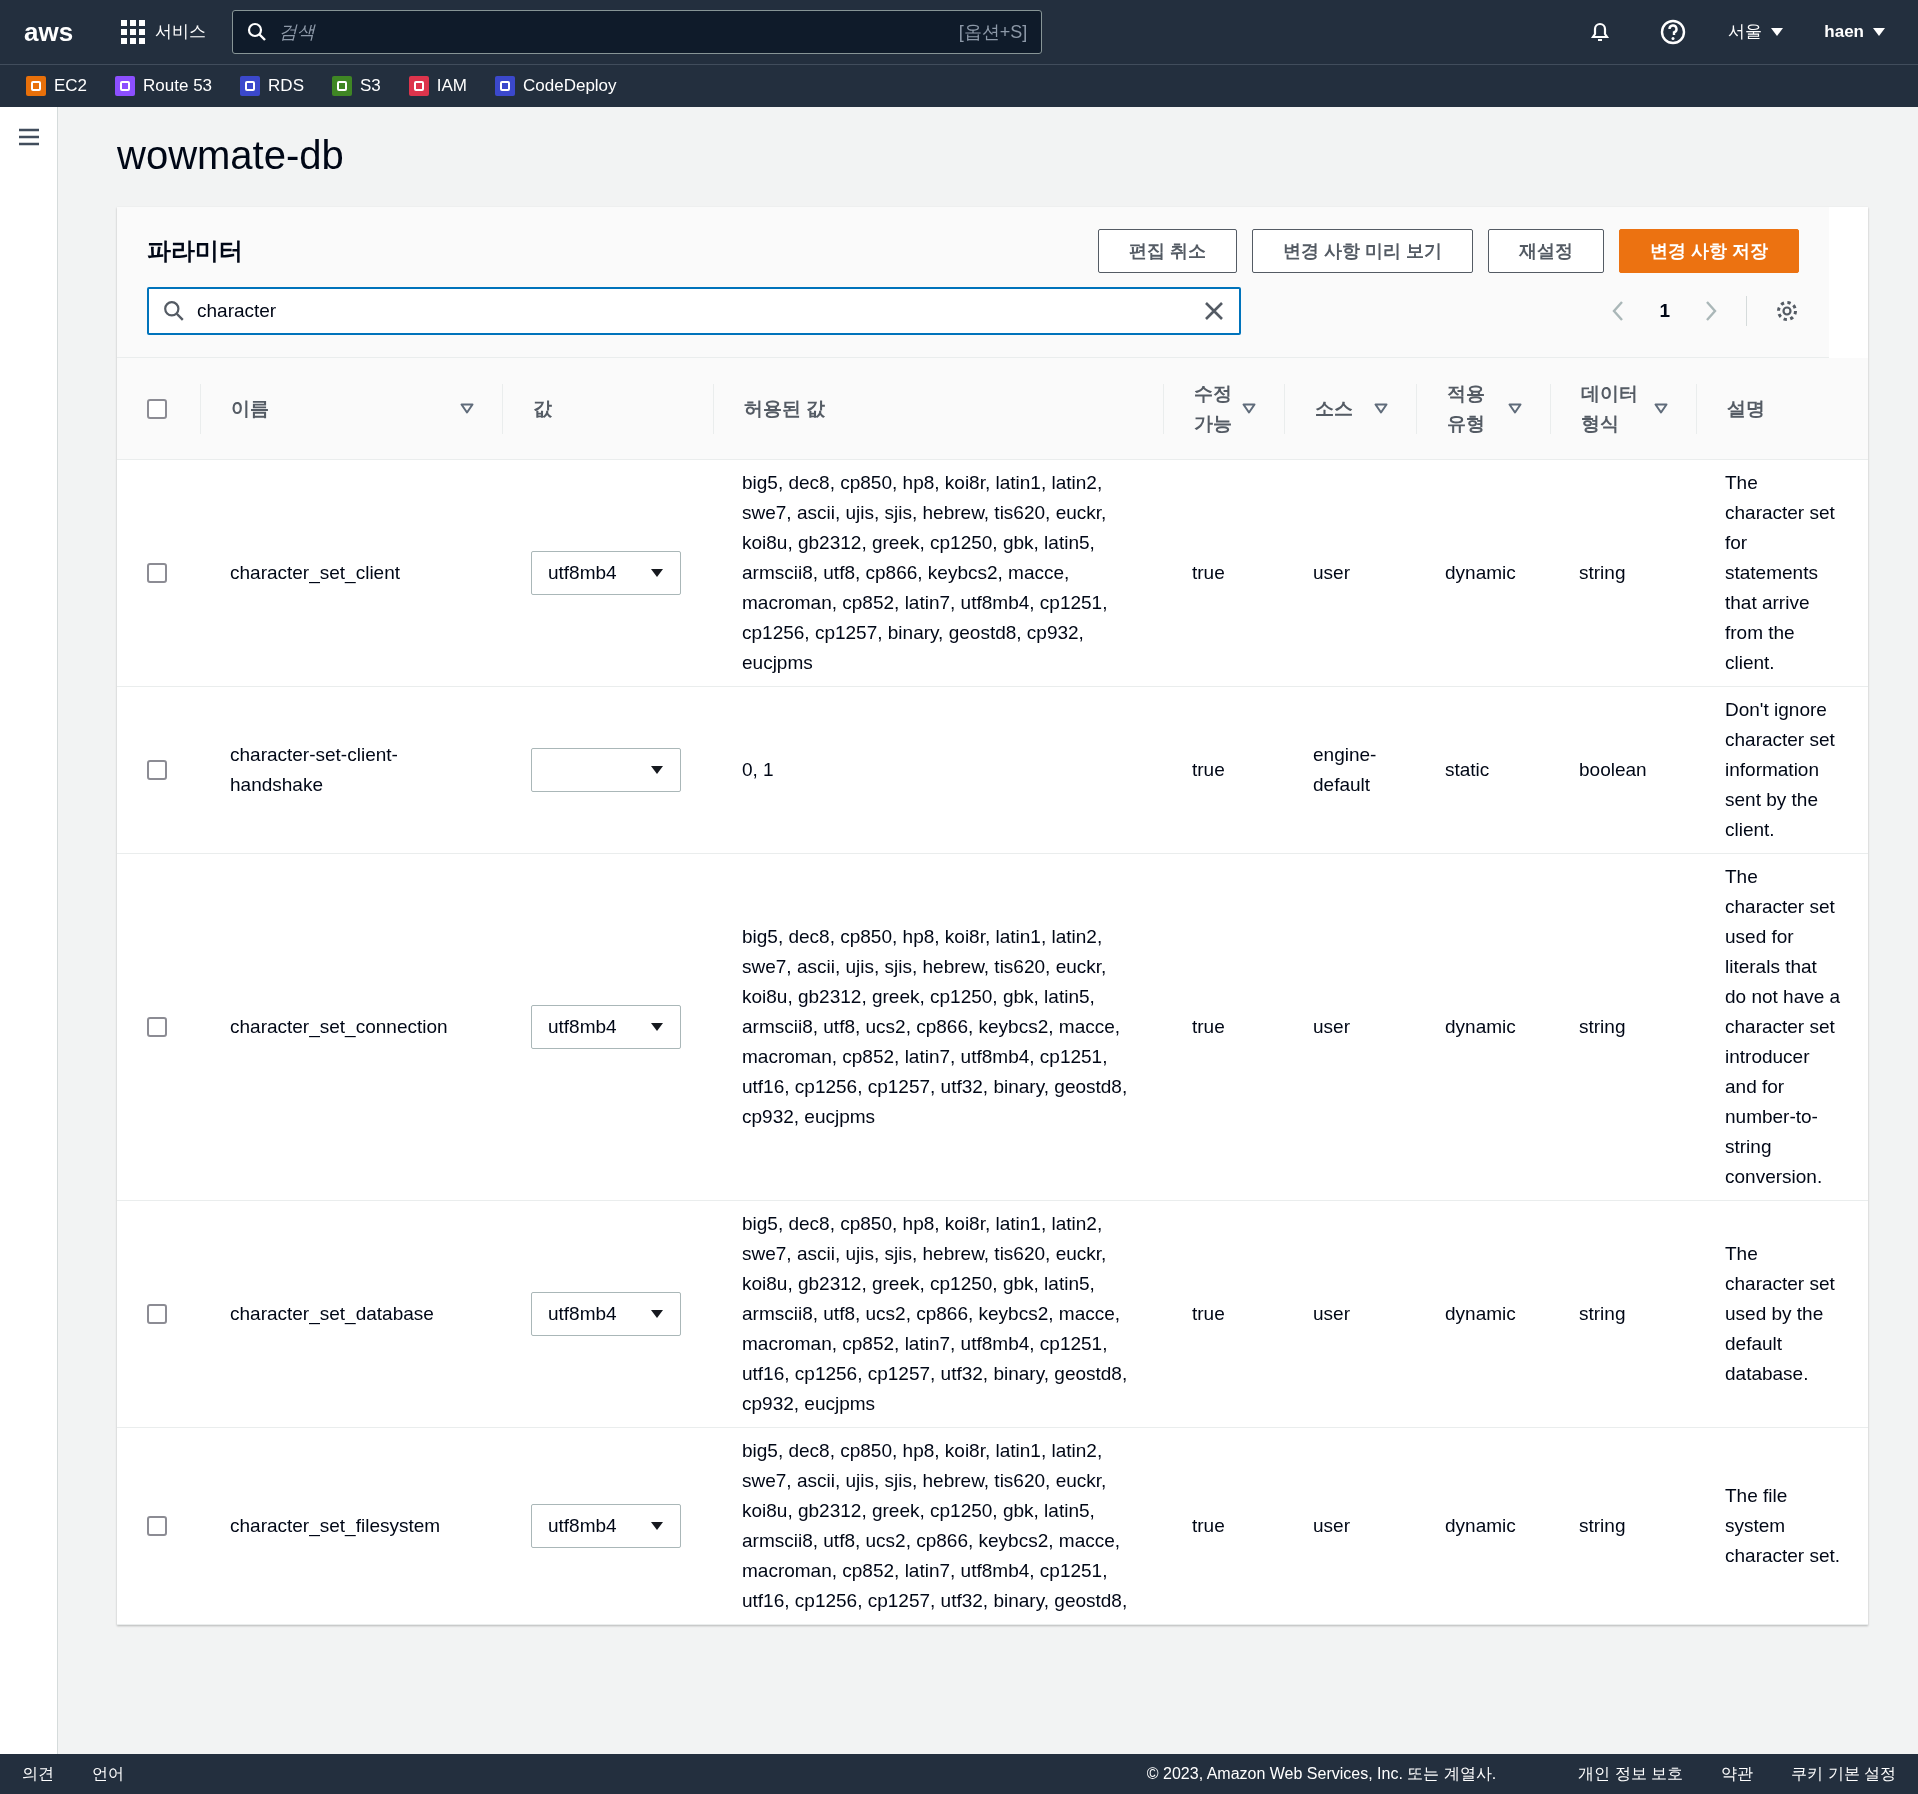 The height and width of the screenshot is (1794, 1918). What do you see at coordinates (1610, 408) in the screenshot?
I see `column-header: 데이터 형식` at bounding box center [1610, 408].